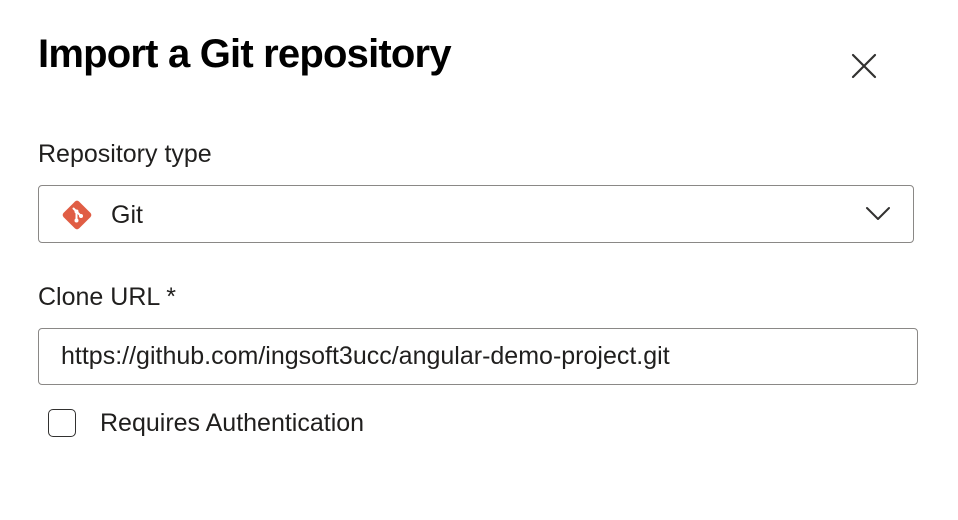 Image resolution: width=958 pixels, height=520 pixels. I want to click on chevron-down-icon, so click(878, 213).